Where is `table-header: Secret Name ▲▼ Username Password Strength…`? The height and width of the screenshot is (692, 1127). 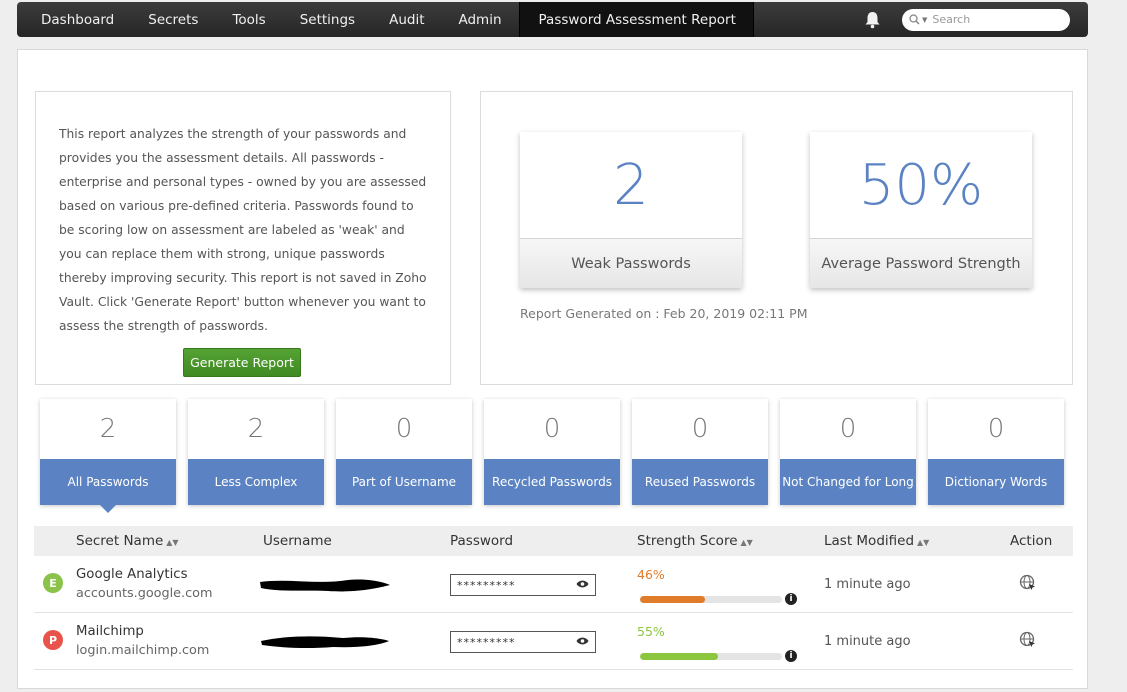 table-header: Secret Name ▲▼ Username Password Strength… is located at coordinates (553, 541).